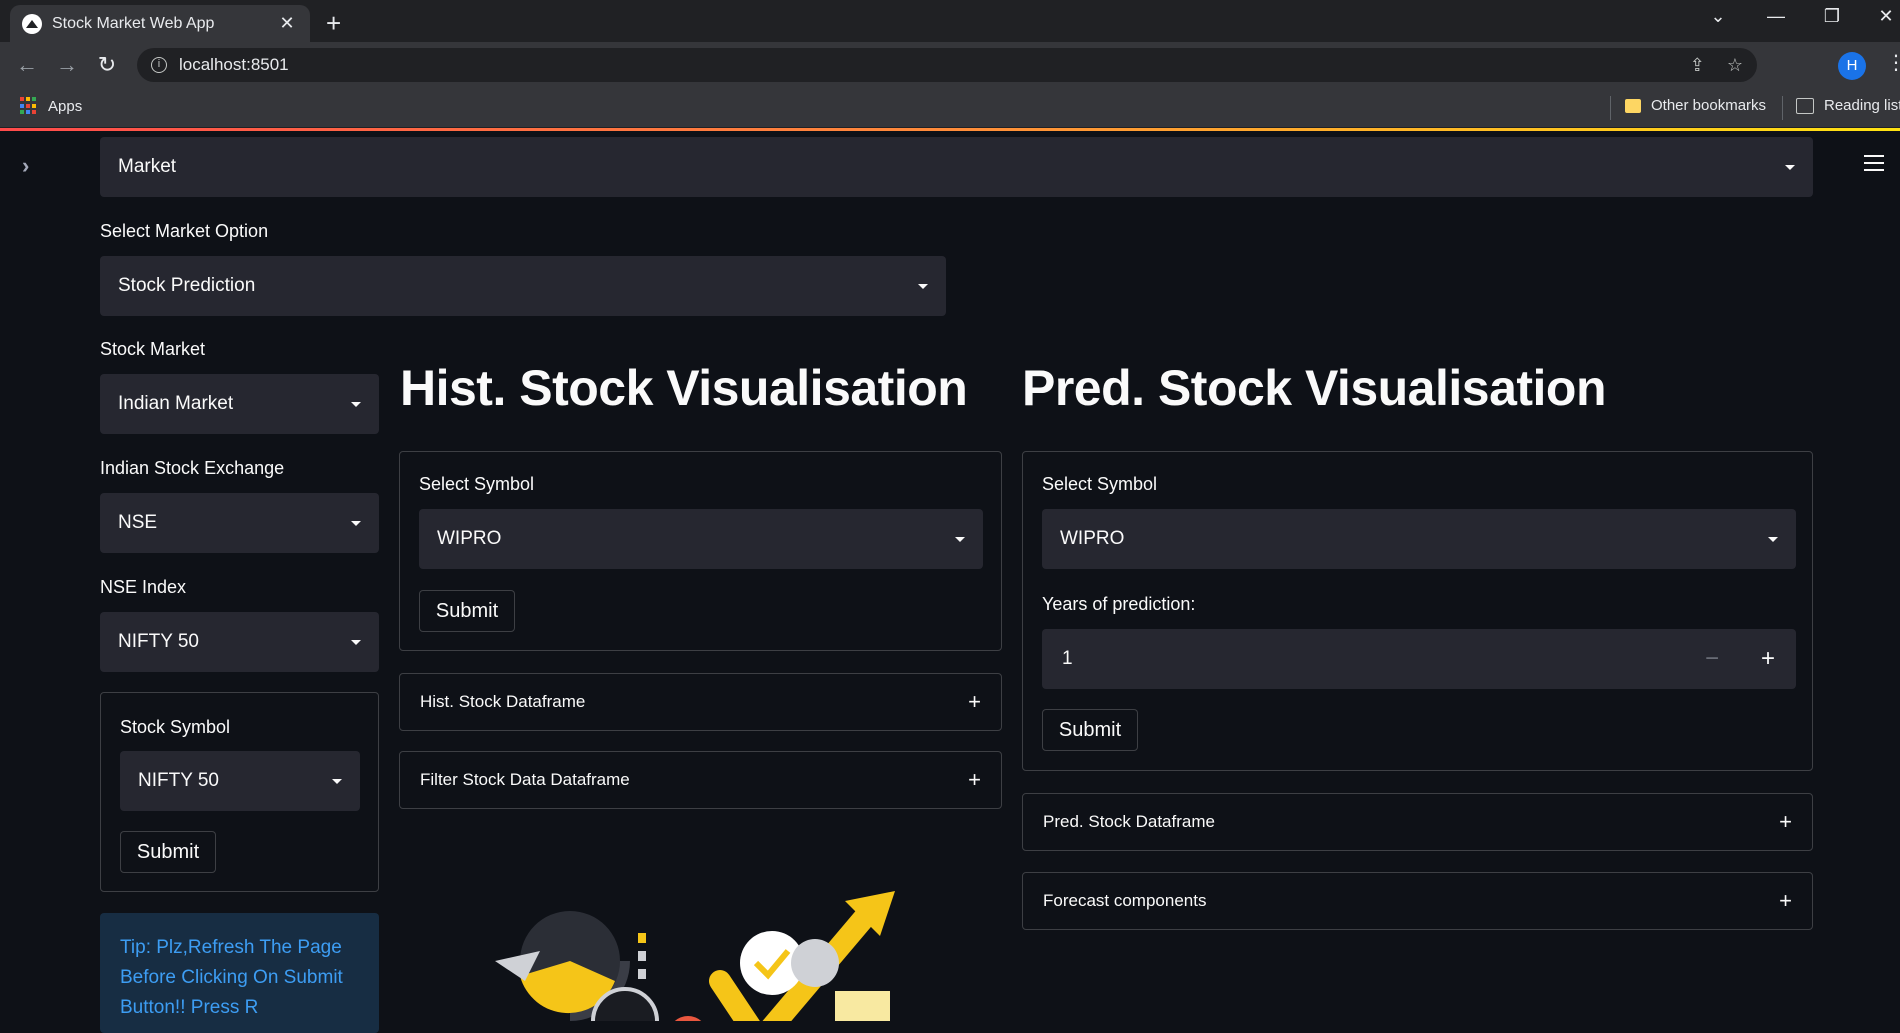  What do you see at coordinates (1100, 484) in the screenshot?
I see `pred-symbol-label: Select Symbol` at bounding box center [1100, 484].